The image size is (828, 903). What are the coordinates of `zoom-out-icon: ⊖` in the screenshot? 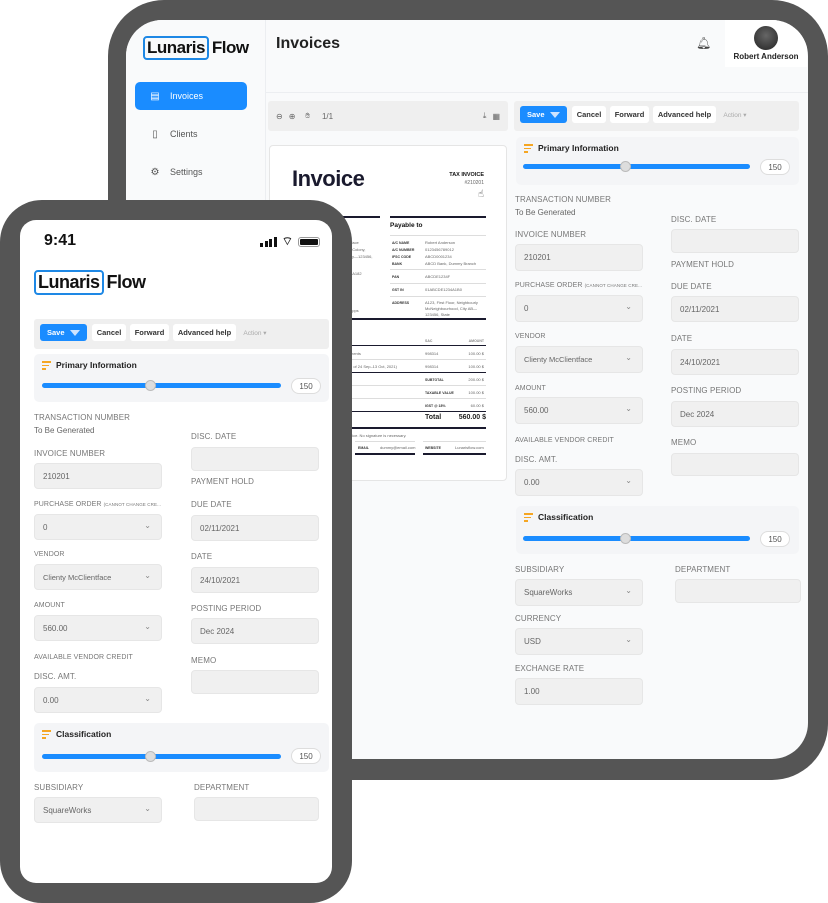 It's located at (279, 116).